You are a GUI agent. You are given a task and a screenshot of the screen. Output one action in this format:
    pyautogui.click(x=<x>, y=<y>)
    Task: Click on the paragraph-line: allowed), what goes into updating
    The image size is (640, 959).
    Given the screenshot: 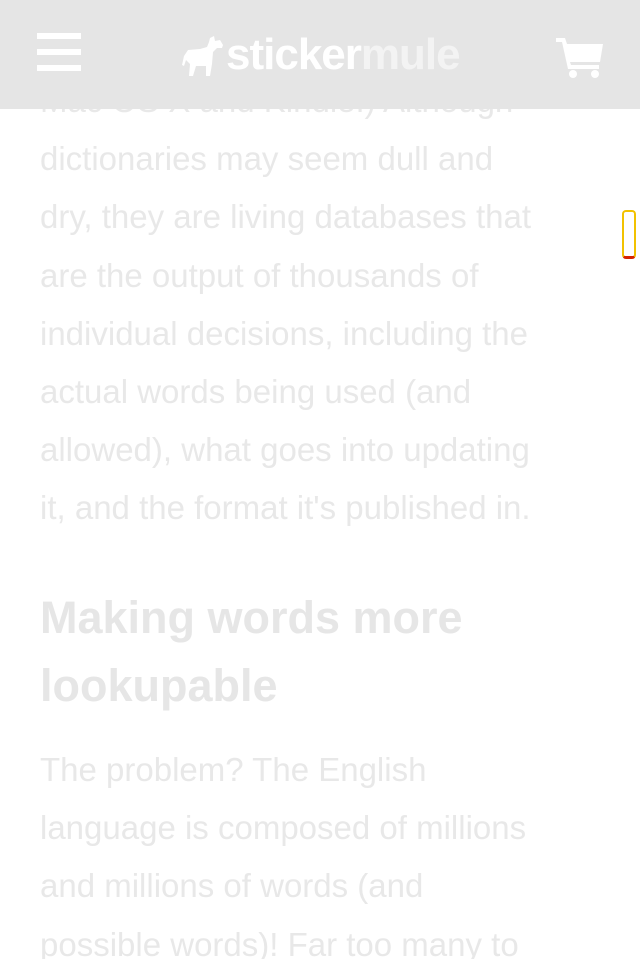 What is the action you would take?
    pyautogui.click(x=285, y=450)
    